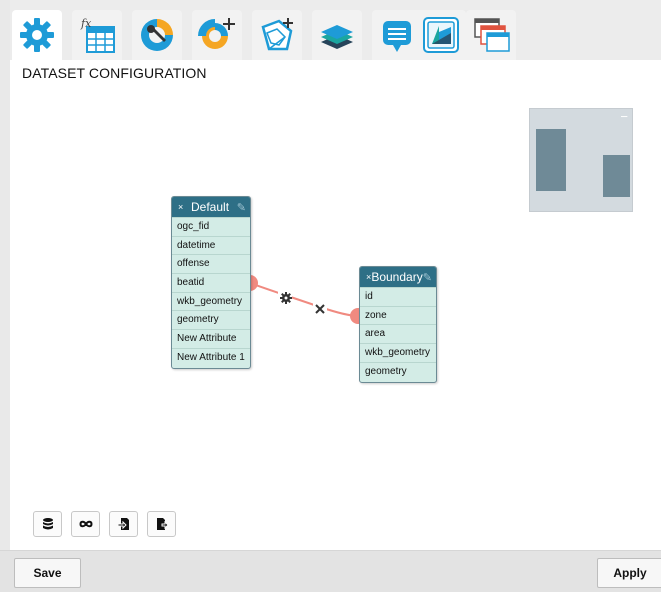 This screenshot has height=592, width=661. Describe the element at coordinates (211, 338) in the screenshot. I see `attribute-row: New Attribute` at that location.